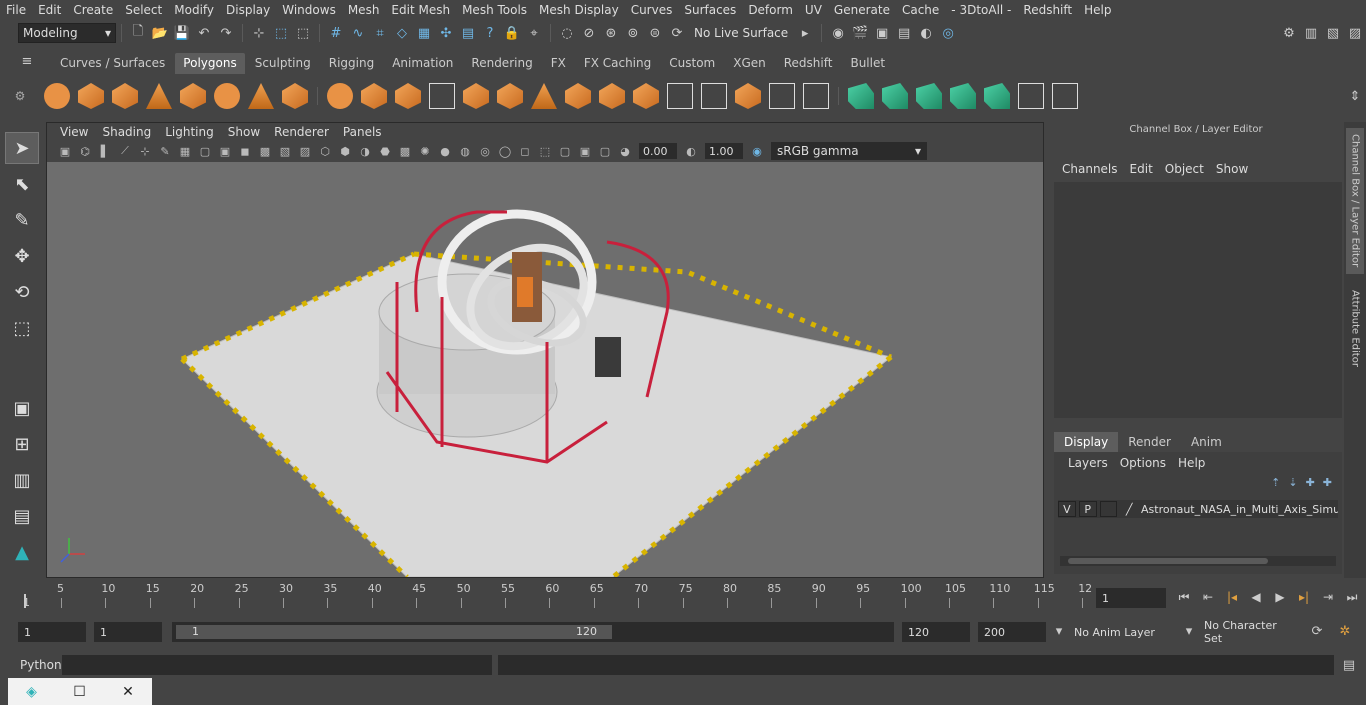  What do you see at coordinates (680, 96) in the screenshot?
I see `insert-edge-loop-icon` at bounding box center [680, 96].